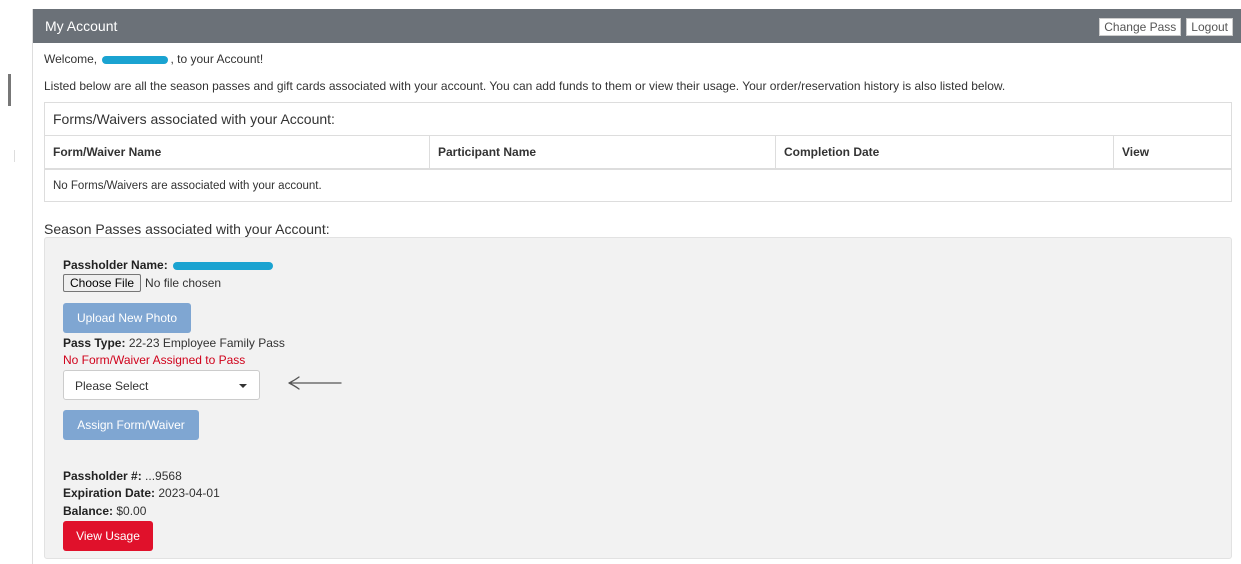 The width and height of the screenshot is (1241, 564). Describe the element at coordinates (217, 59) in the screenshot. I see `welcome-suffix: , to your Account!` at that location.